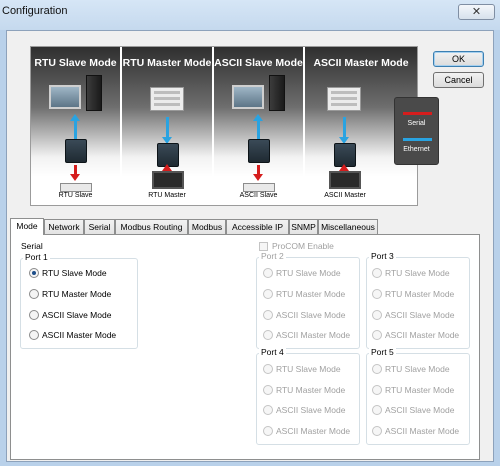 The width and height of the screenshot is (500, 466). Describe the element at coordinates (64, 226) in the screenshot. I see `tab-network: Network` at that location.